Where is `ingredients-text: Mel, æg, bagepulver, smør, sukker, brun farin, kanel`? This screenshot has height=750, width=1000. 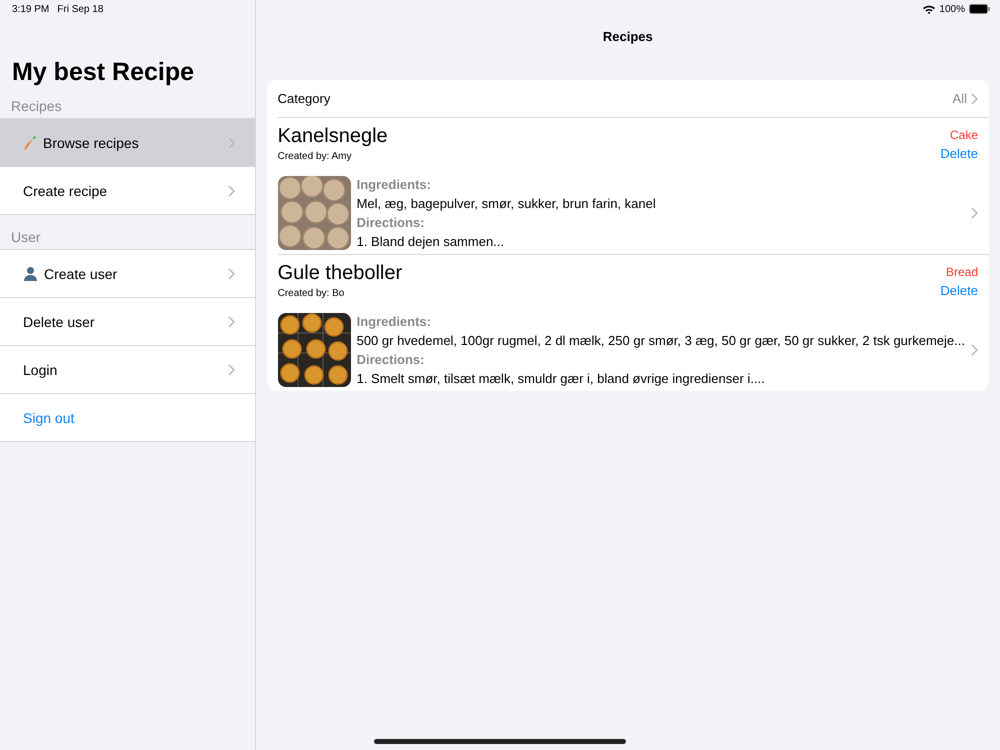
ingredients-text: Mel, æg, bagepulver, smør, sukker, brun farin, kanel is located at coordinates (506, 203).